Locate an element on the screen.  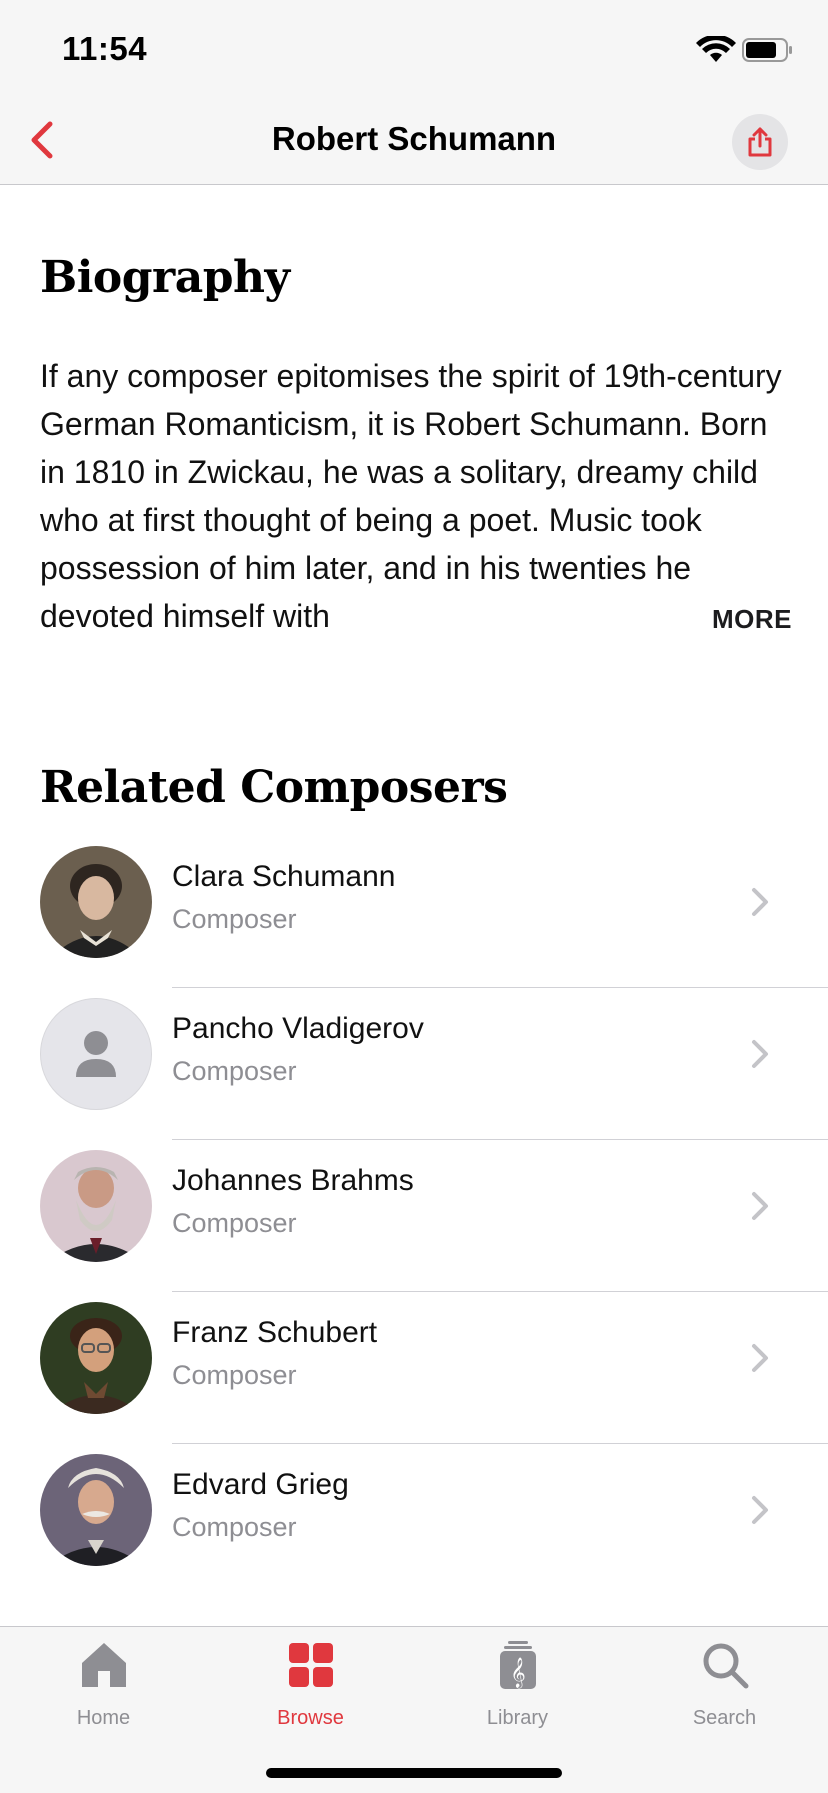
battery-icon is located at coordinates (767, 50).